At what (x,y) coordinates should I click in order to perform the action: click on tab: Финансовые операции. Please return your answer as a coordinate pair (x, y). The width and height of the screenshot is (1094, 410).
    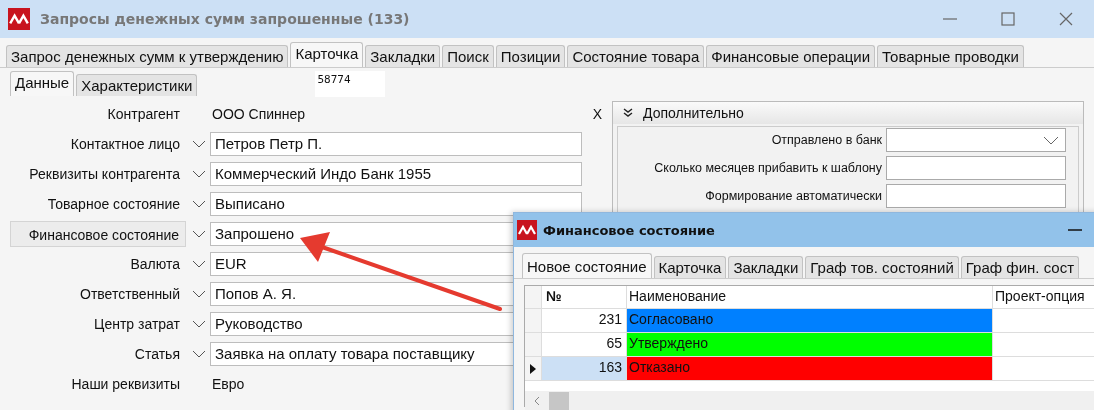
    Looking at the image, I should click on (791, 56).